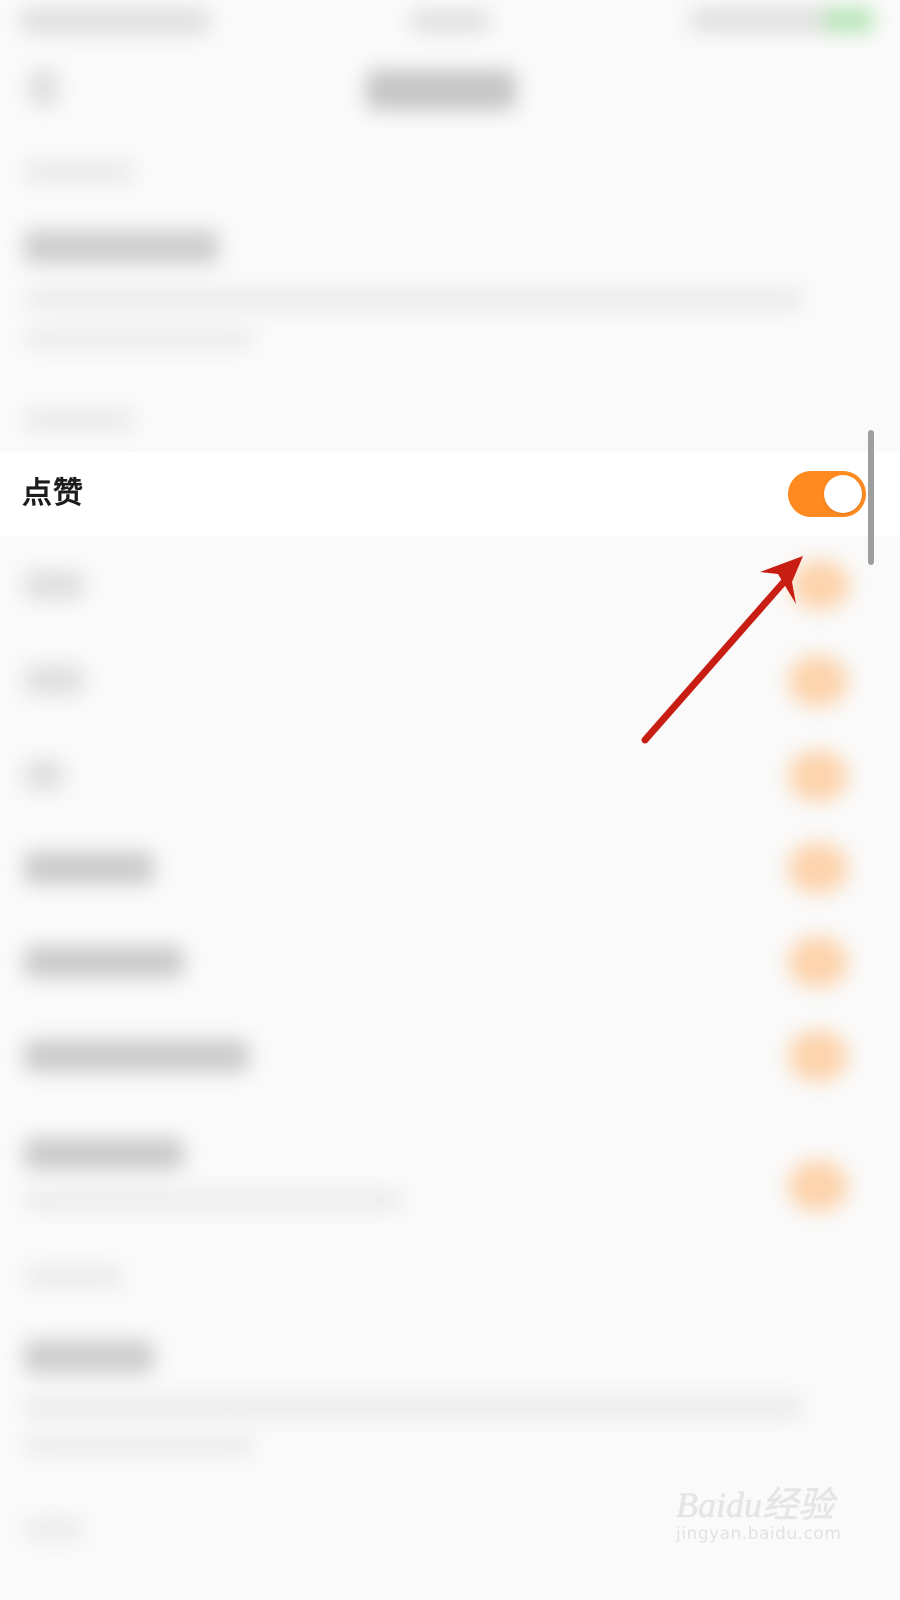  I want to click on scrollbar, so click(871, 497).